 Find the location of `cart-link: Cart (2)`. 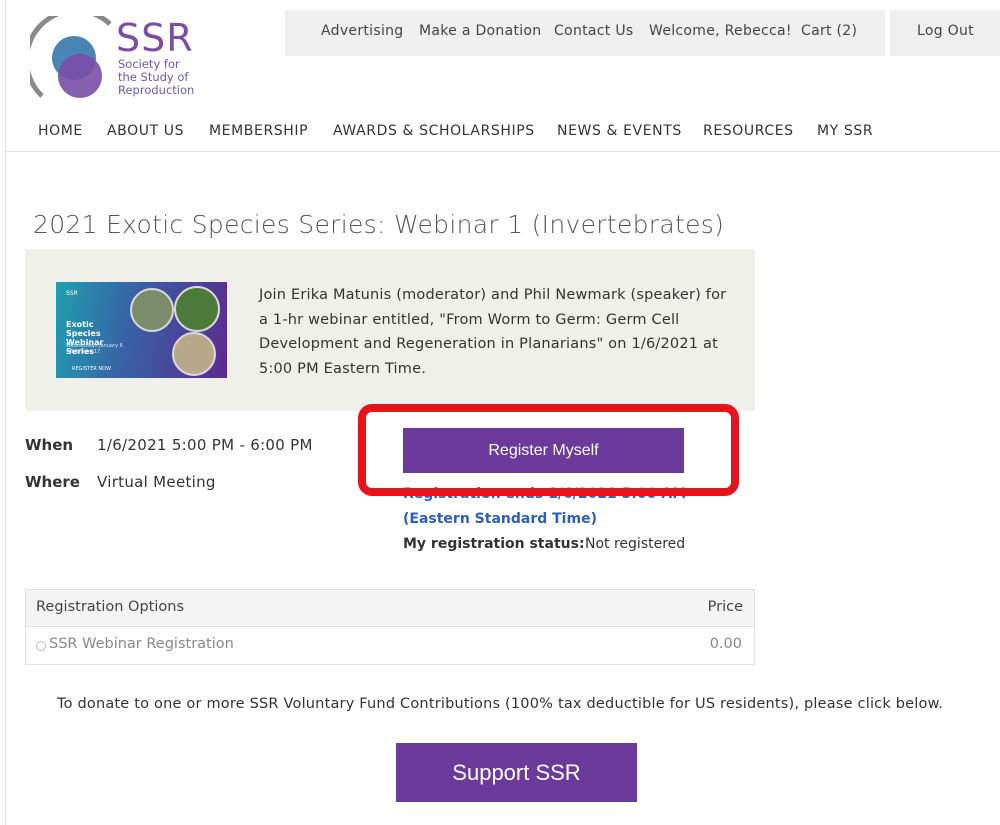

cart-link: Cart (2) is located at coordinates (829, 31).